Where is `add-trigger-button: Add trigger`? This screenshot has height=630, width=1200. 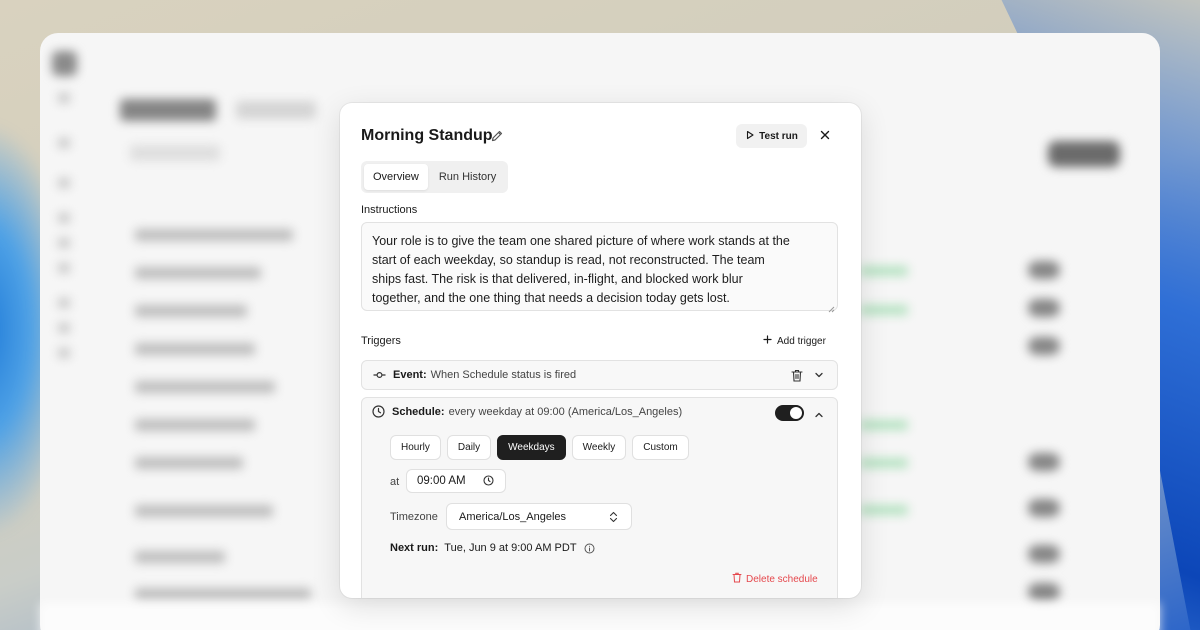
add-trigger-button: Add trigger is located at coordinates (794, 341).